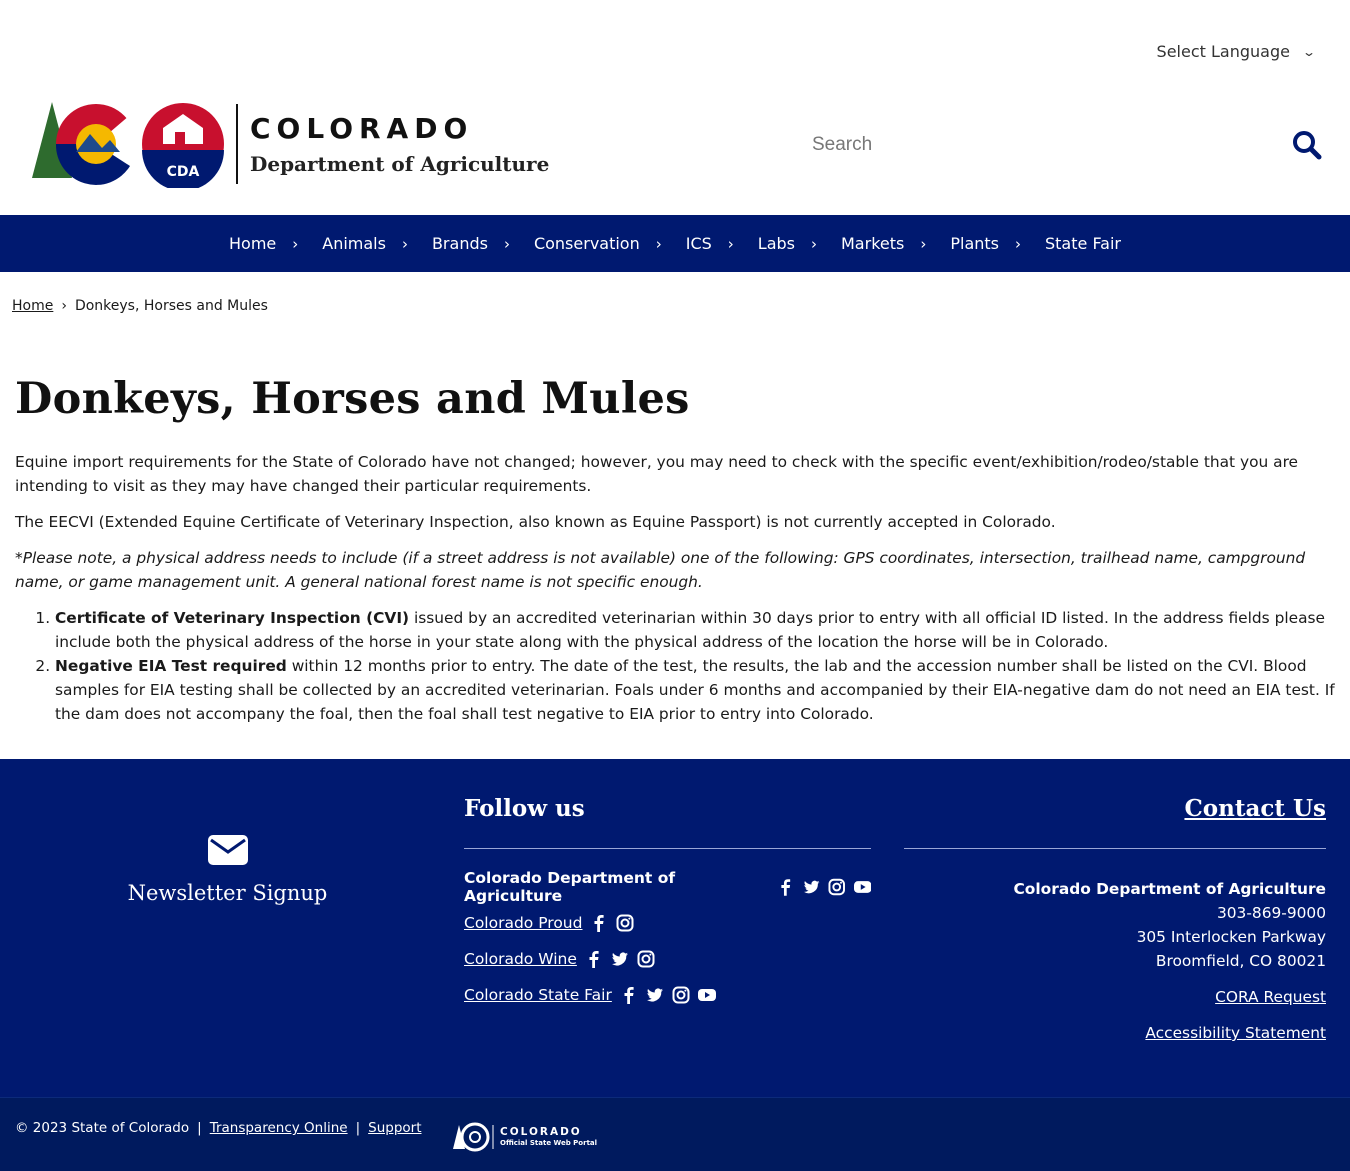 Image resolution: width=1350 pixels, height=1171 pixels. Describe the element at coordinates (541, 1132) in the screenshot. I see `portal-logo-text: COLORADO` at that location.